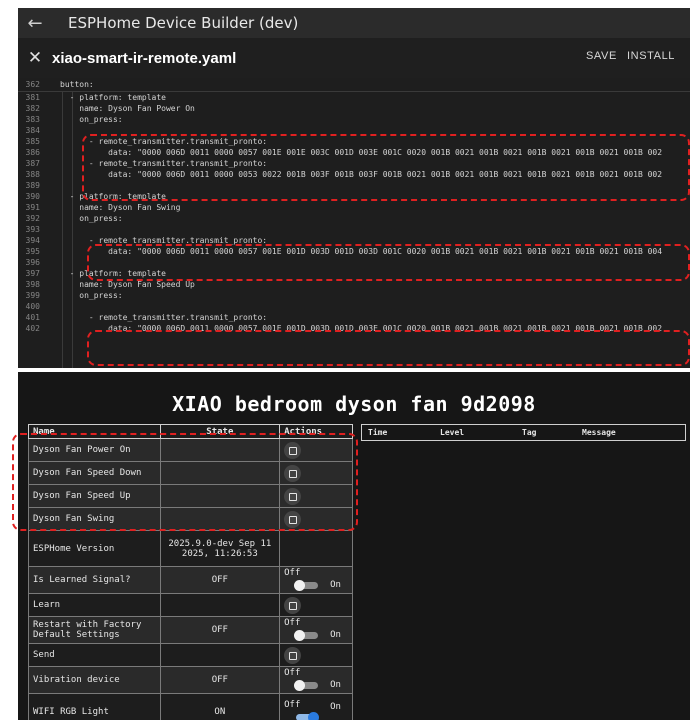 The height and width of the screenshot is (720, 699). Describe the element at coordinates (94, 548) in the screenshot. I see `entity-name: ESPHome Version` at that location.